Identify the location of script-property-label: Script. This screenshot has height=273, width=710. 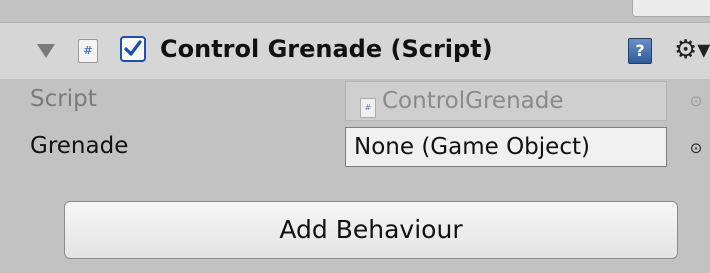
(63, 99).